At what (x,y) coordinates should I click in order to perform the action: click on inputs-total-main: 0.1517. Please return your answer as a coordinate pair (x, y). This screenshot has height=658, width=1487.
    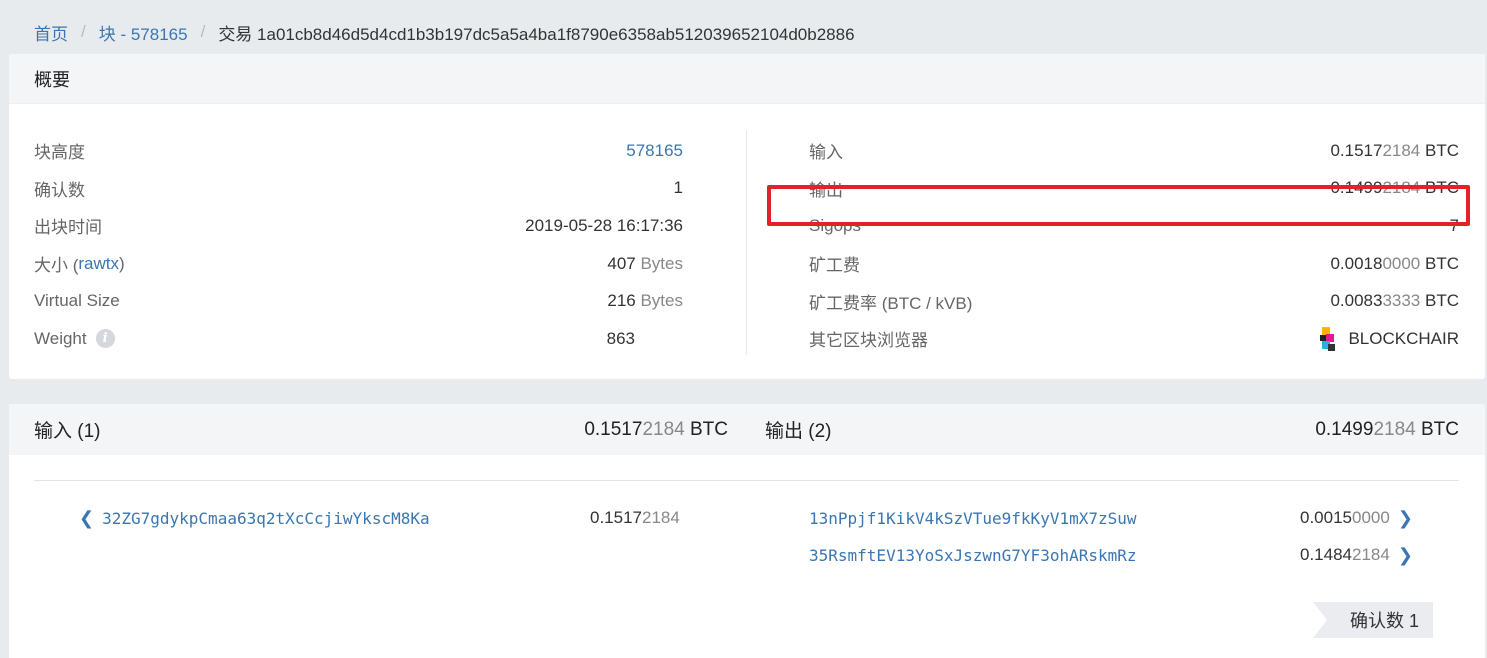
    Looking at the image, I should click on (613, 429).